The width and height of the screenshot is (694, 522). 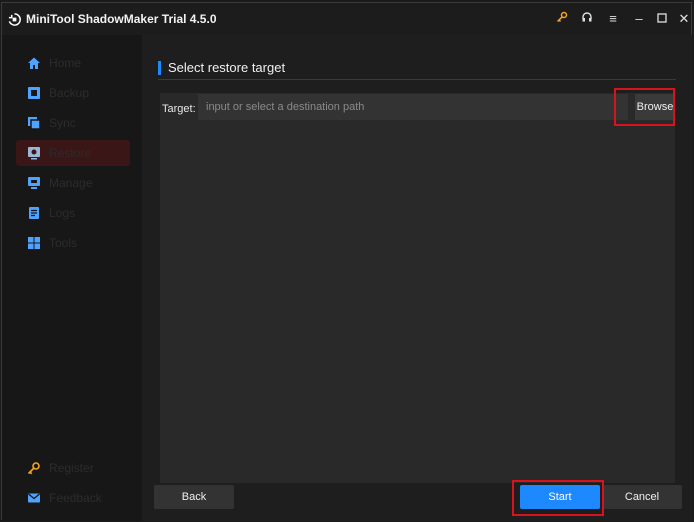 I want to click on sync-icon, so click(x=34, y=123).